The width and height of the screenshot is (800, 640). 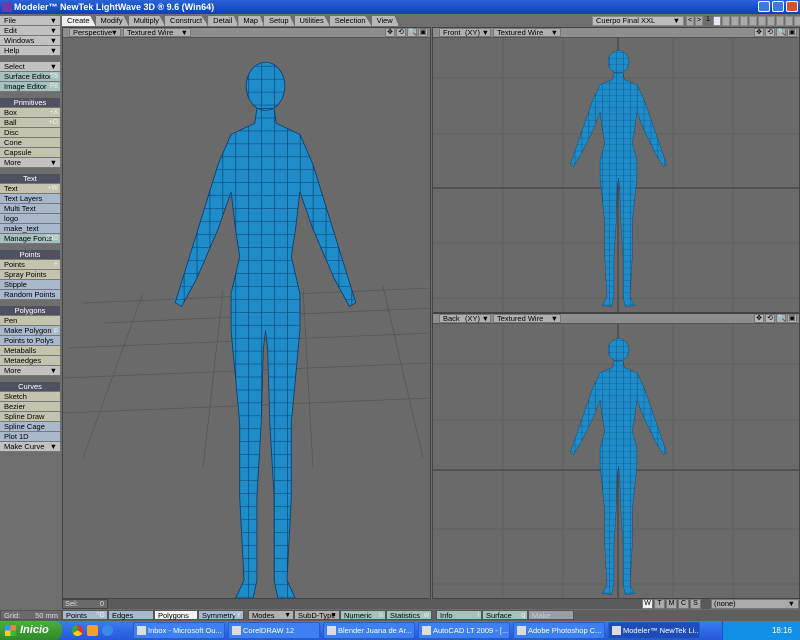 What do you see at coordinates (30, 41) in the screenshot?
I see `sidebar-item-windows: Windows ▼` at bounding box center [30, 41].